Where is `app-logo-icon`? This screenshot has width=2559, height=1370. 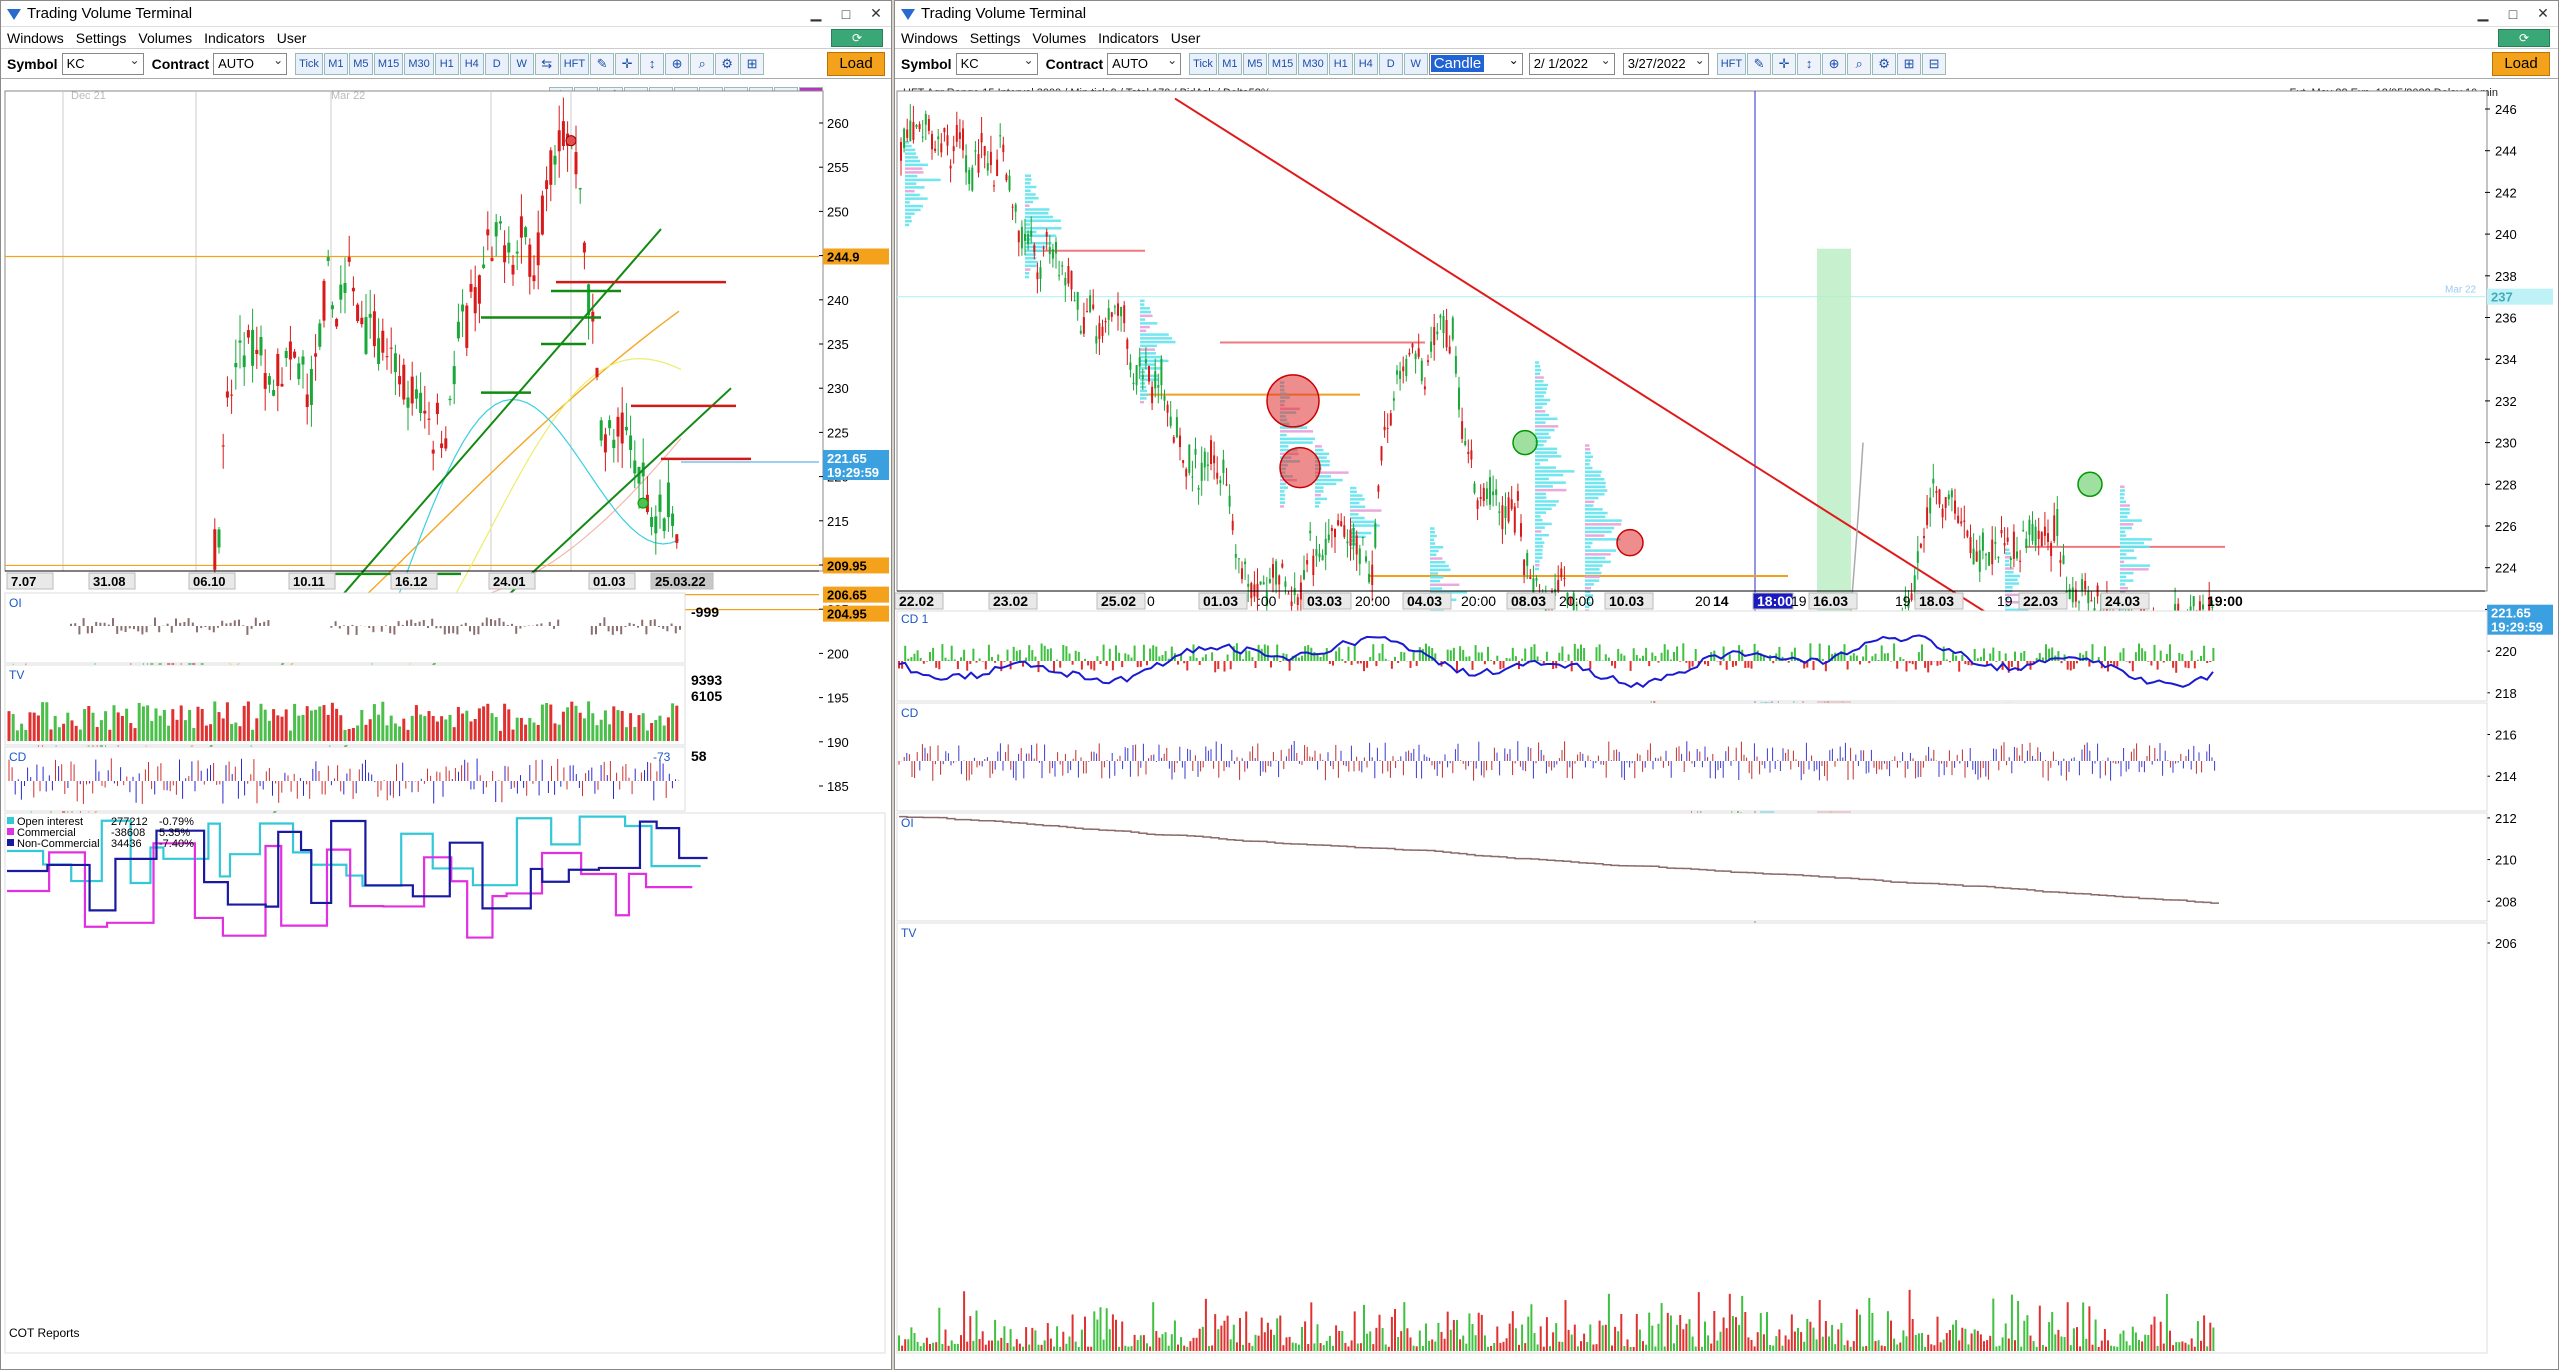
app-logo-icon is located at coordinates (908, 14).